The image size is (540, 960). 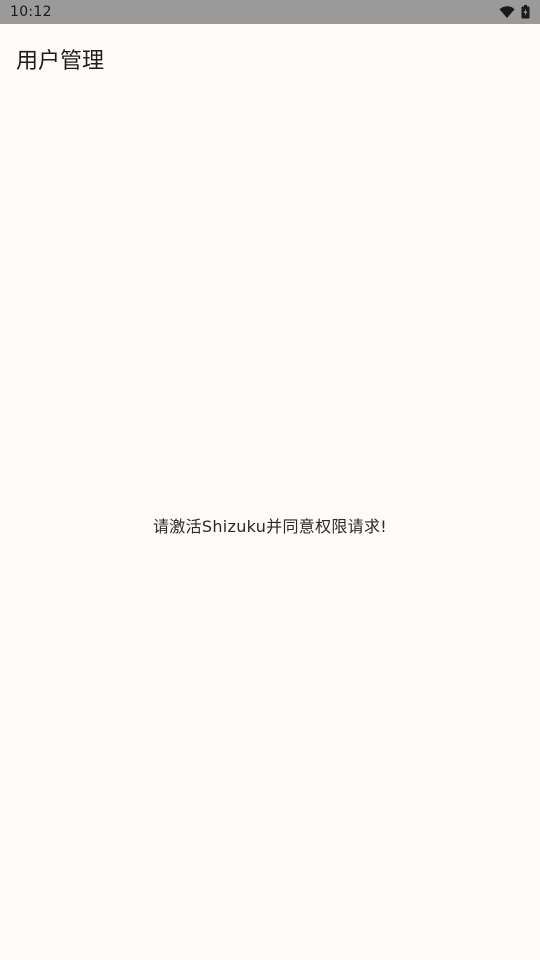 I want to click on status-bar: 10:12, so click(x=270, y=12).